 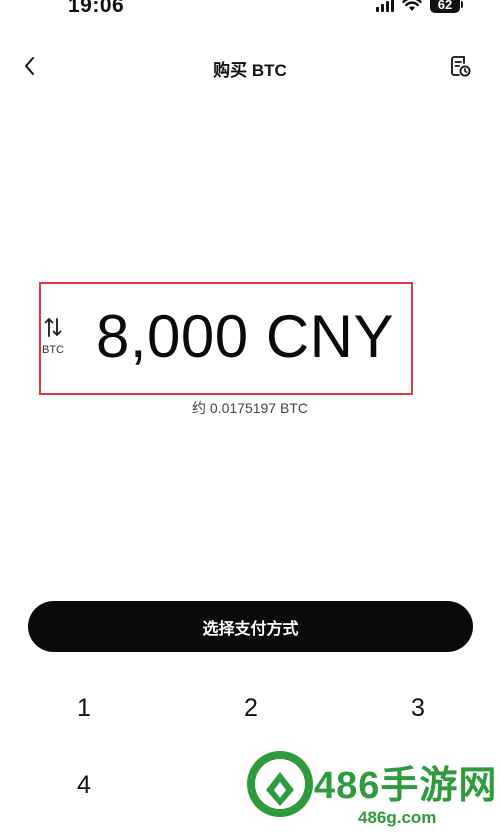 I want to click on keypad-key-3: 3, so click(x=418, y=708).